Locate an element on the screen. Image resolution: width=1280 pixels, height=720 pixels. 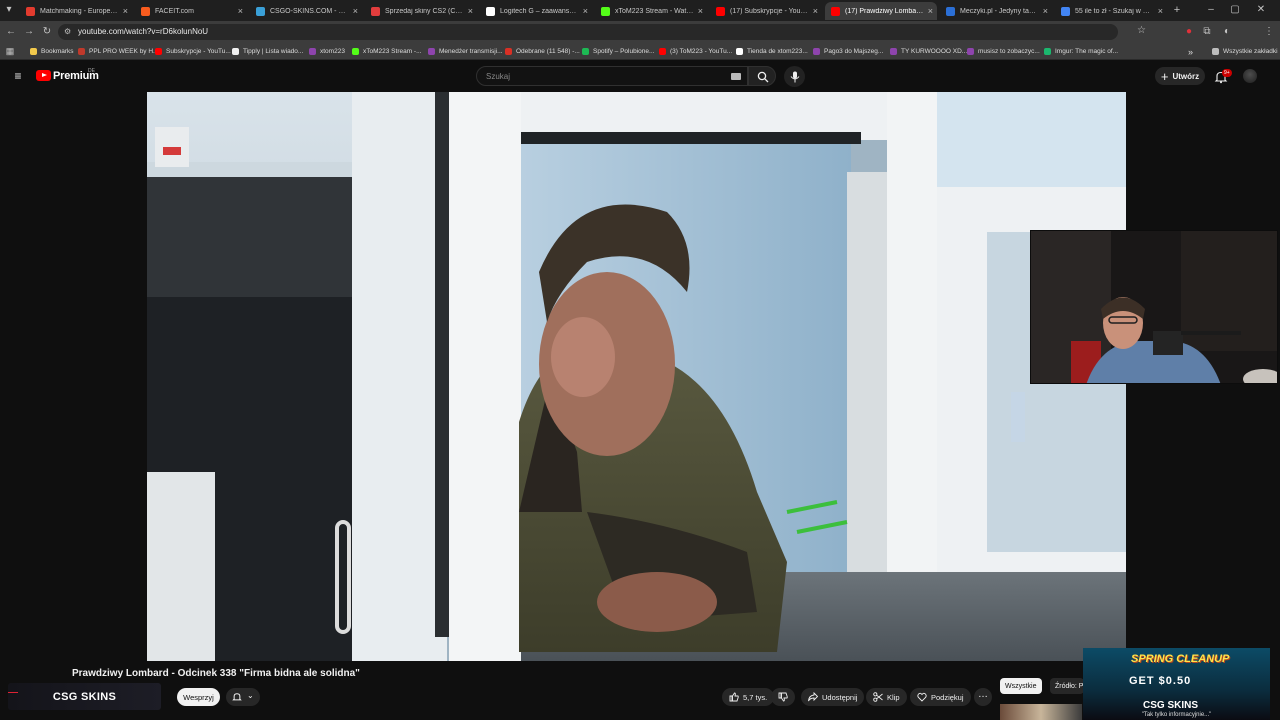
profile-icon: ◐ is located at coordinates (1227, 32).